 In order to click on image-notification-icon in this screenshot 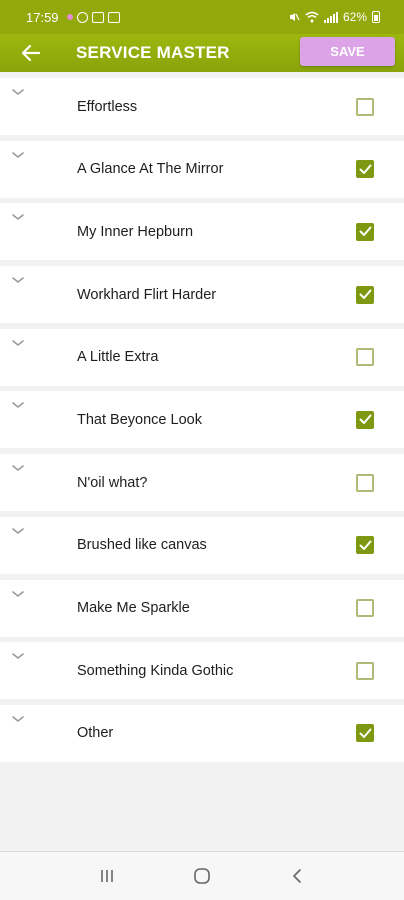, I will do `click(97, 17)`.